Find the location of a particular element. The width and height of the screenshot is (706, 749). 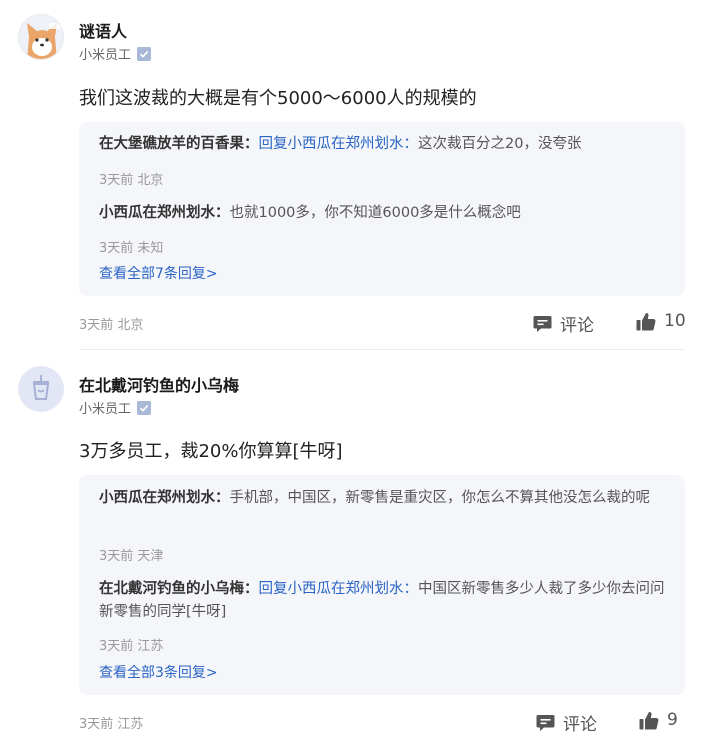

comment-divider is located at coordinates (382, 349).